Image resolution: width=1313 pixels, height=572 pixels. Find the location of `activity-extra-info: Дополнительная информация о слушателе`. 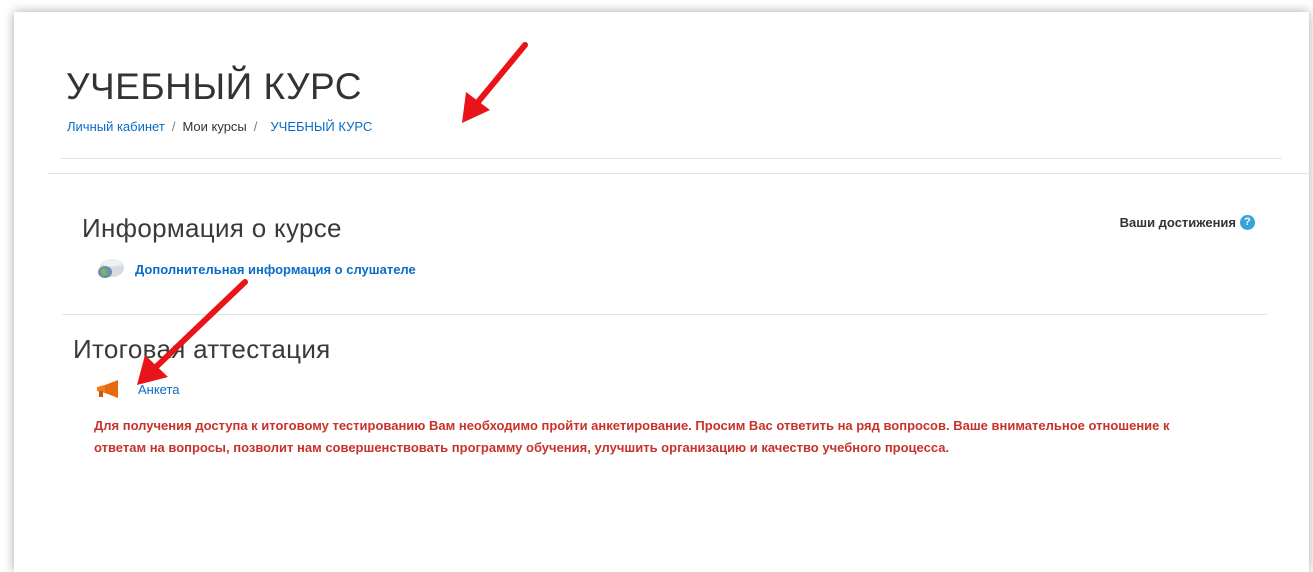

activity-extra-info: Дополнительная информация о слушателе is located at coordinates (255, 269).